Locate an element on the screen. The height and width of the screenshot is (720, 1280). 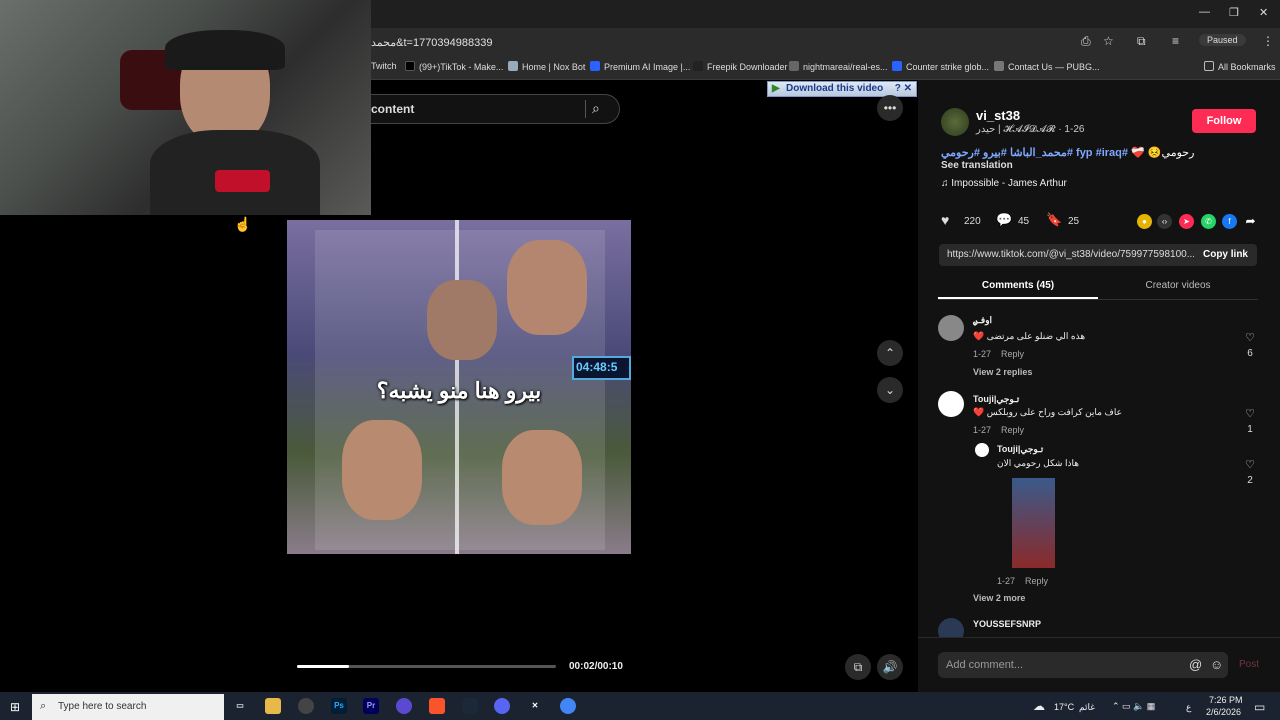
volume-icon: 🔊 is located at coordinates (890, 667).